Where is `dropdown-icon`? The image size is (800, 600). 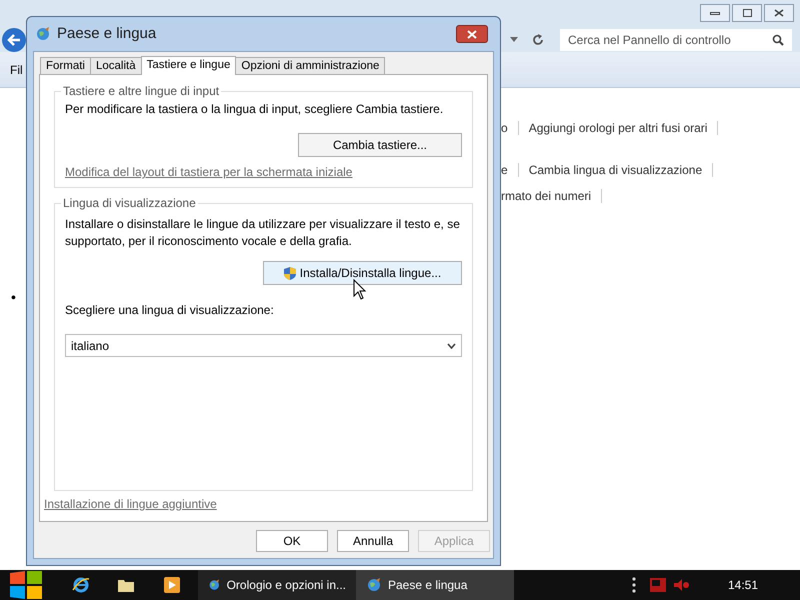
dropdown-icon is located at coordinates (514, 40).